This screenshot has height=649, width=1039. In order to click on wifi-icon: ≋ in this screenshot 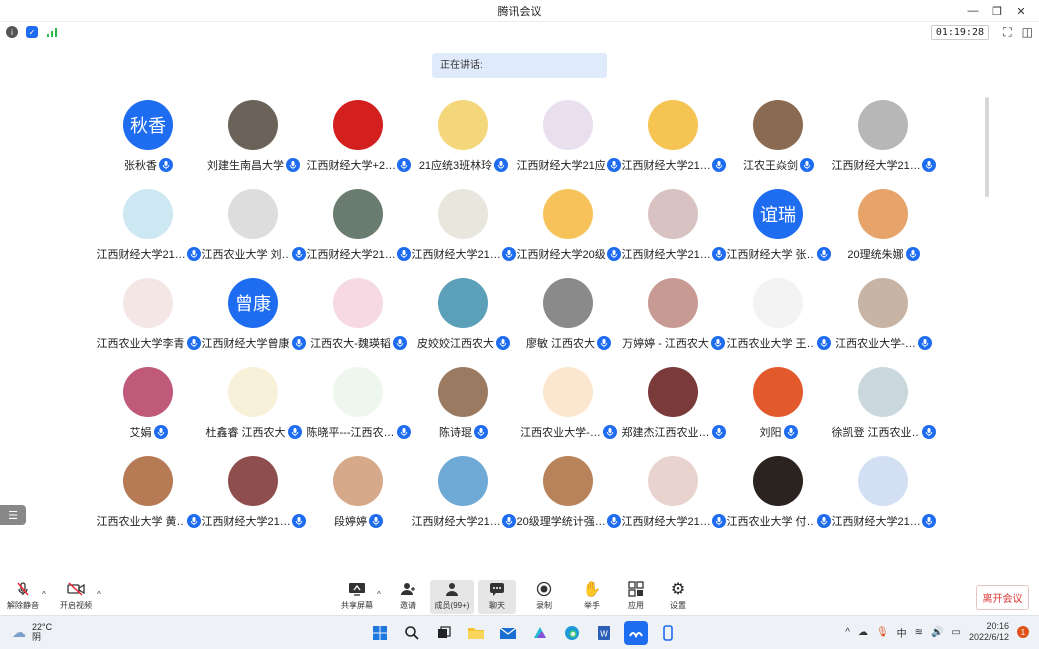, I will do `click(919, 632)`.